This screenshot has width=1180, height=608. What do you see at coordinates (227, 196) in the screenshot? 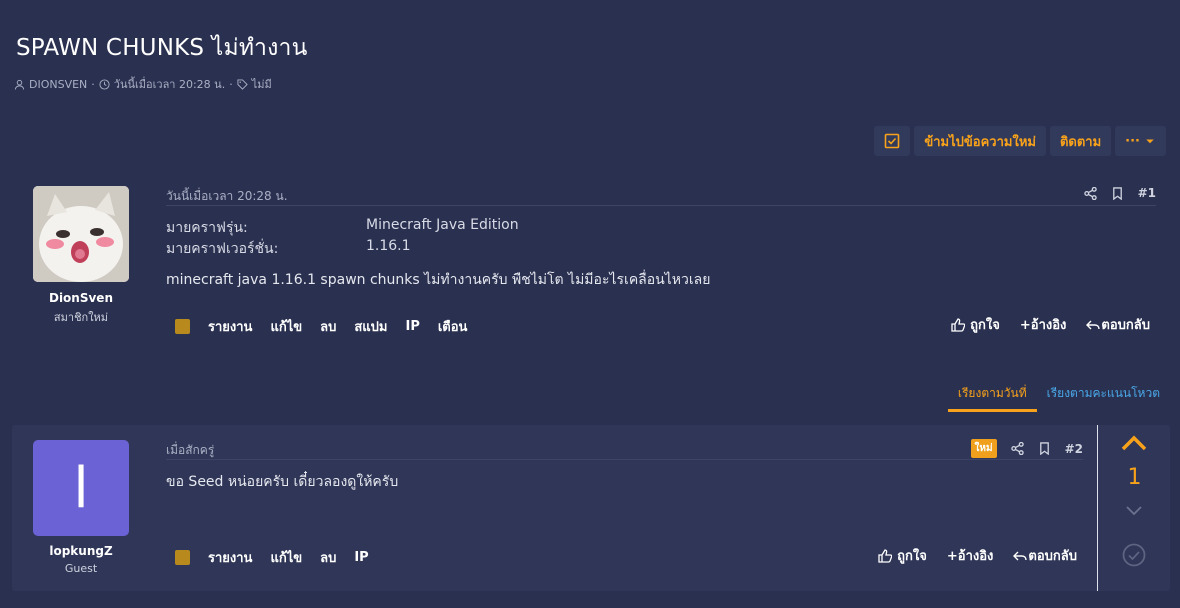
I see `post-date: วันนี้เมื่อเวลา 20:28 น.` at bounding box center [227, 196].